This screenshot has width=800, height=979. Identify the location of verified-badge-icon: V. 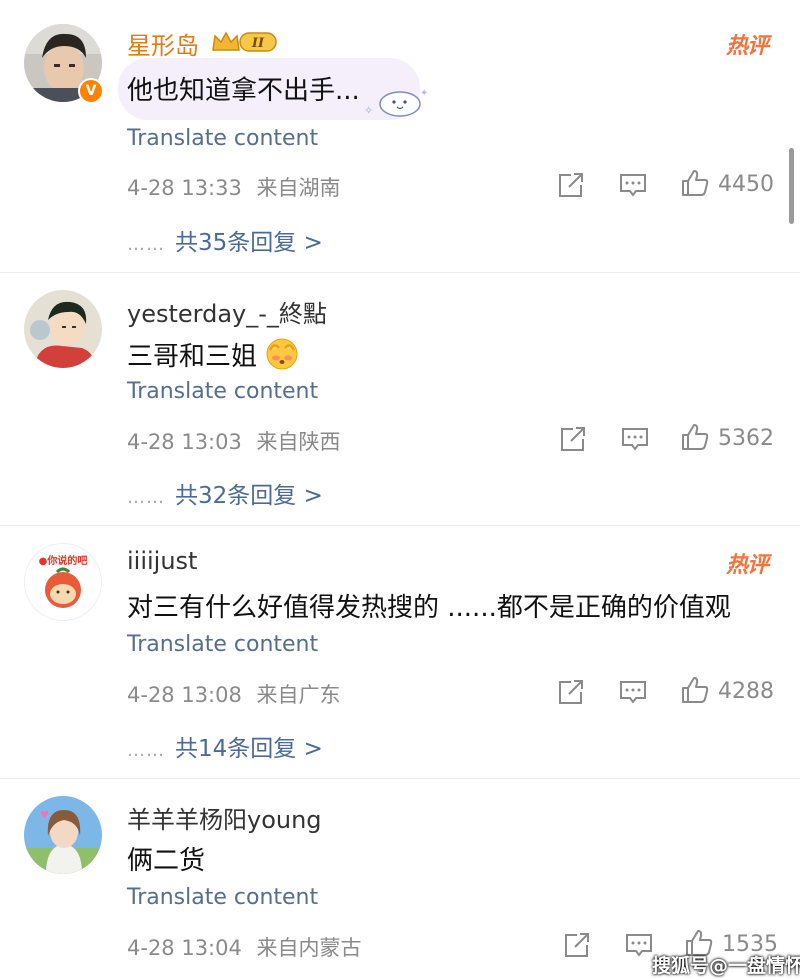
(91, 91).